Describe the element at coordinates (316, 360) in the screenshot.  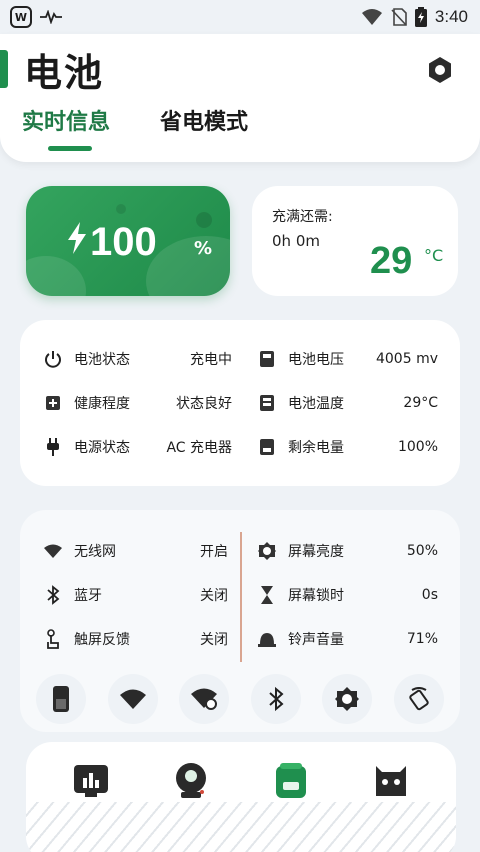
I see `info-label: 电池电压` at that location.